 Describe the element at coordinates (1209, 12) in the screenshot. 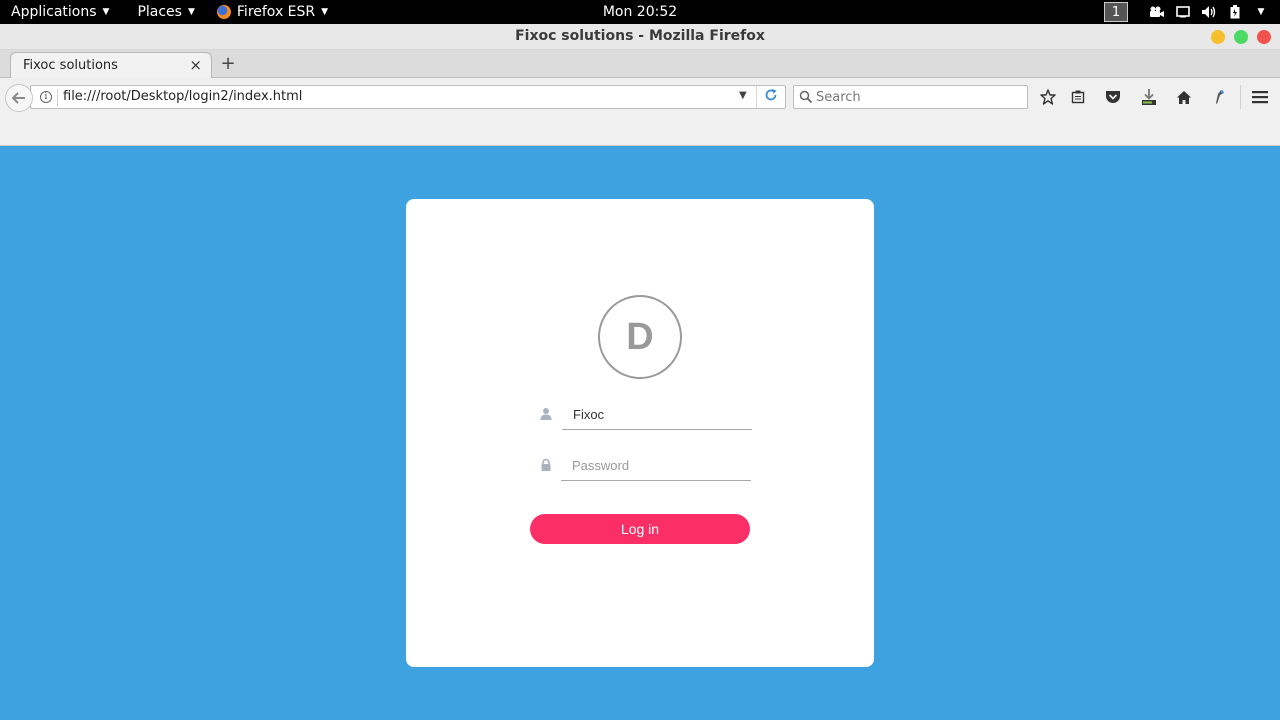

I see `volume-icon` at that location.